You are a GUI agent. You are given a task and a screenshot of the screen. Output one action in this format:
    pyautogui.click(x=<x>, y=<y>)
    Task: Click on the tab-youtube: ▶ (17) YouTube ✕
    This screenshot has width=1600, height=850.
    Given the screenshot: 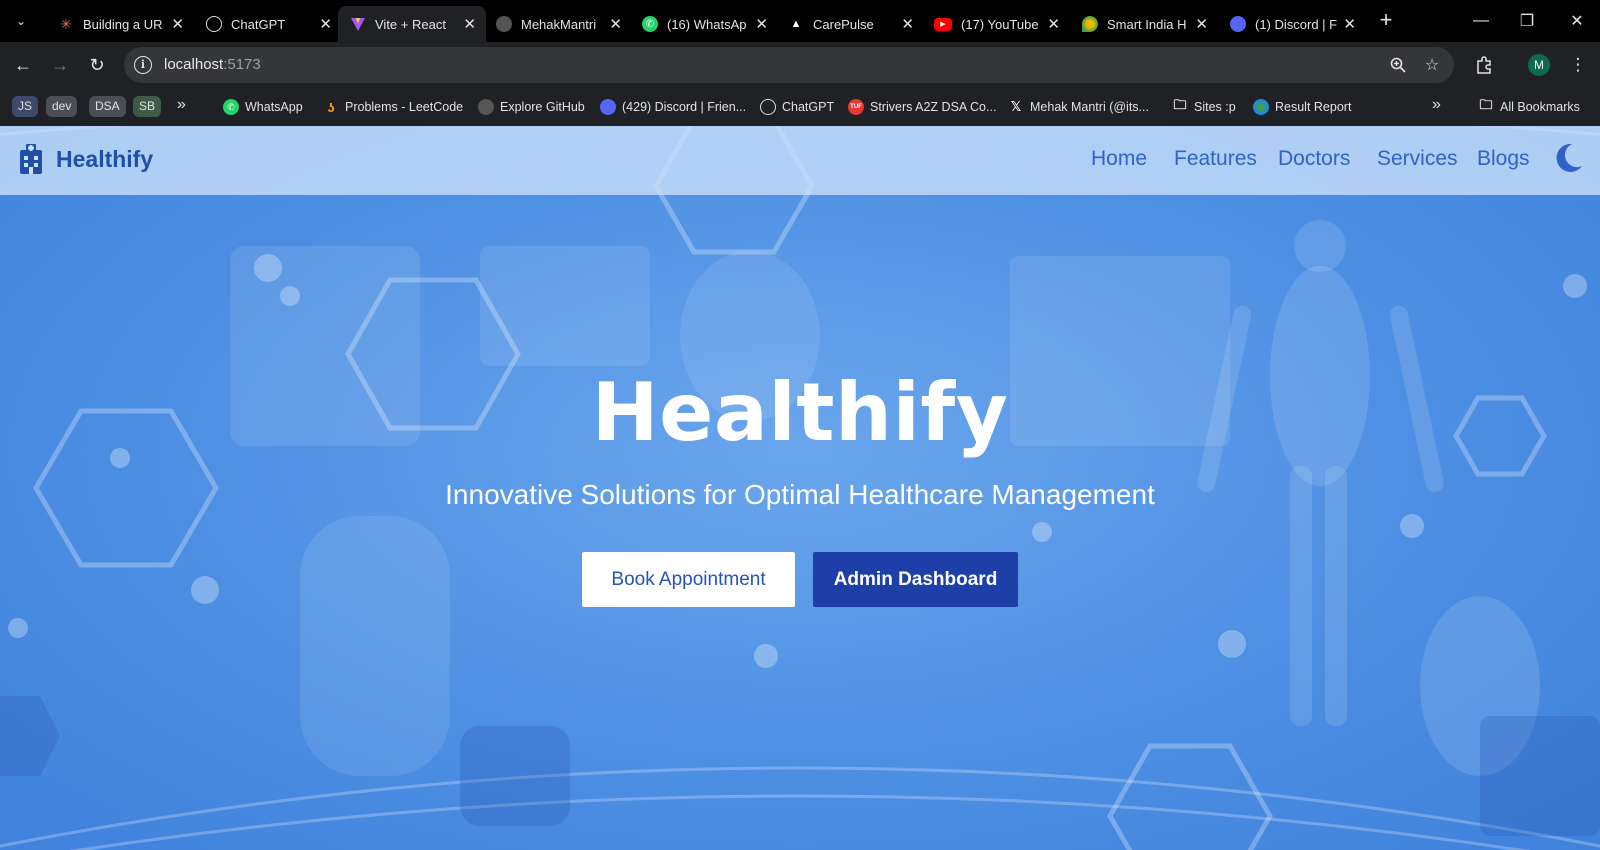 What is the action you would take?
    pyautogui.click(x=996, y=24)
    